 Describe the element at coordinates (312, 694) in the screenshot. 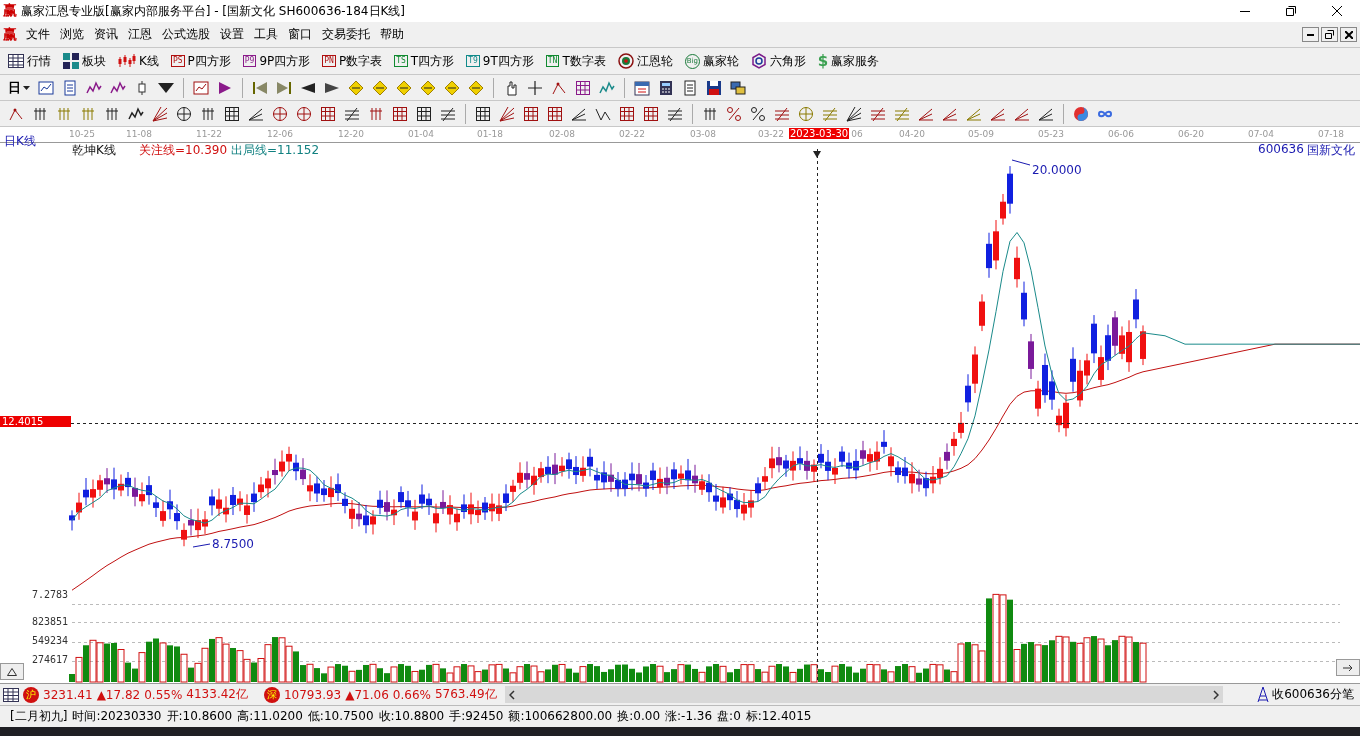

I see `index-value: 10793.93` at that location.